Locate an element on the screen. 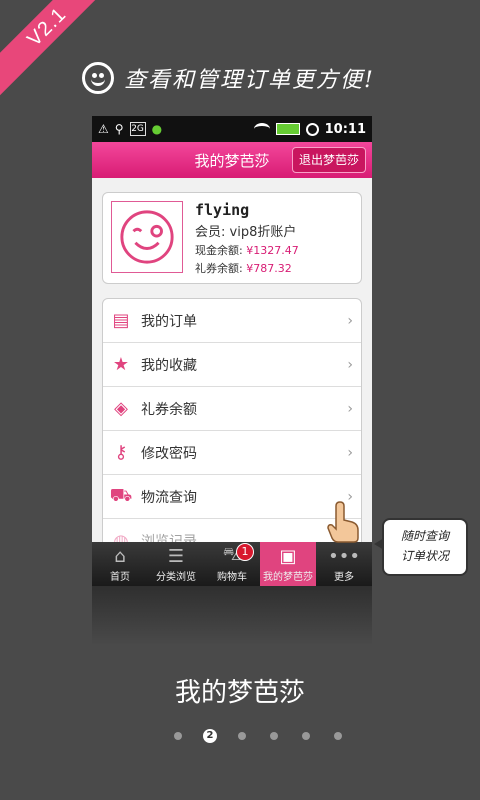 The height and width of the screenshot is (800, 480). cash-balance: 现金余额: ¥1327.47 is located at coordinates (247, 250).